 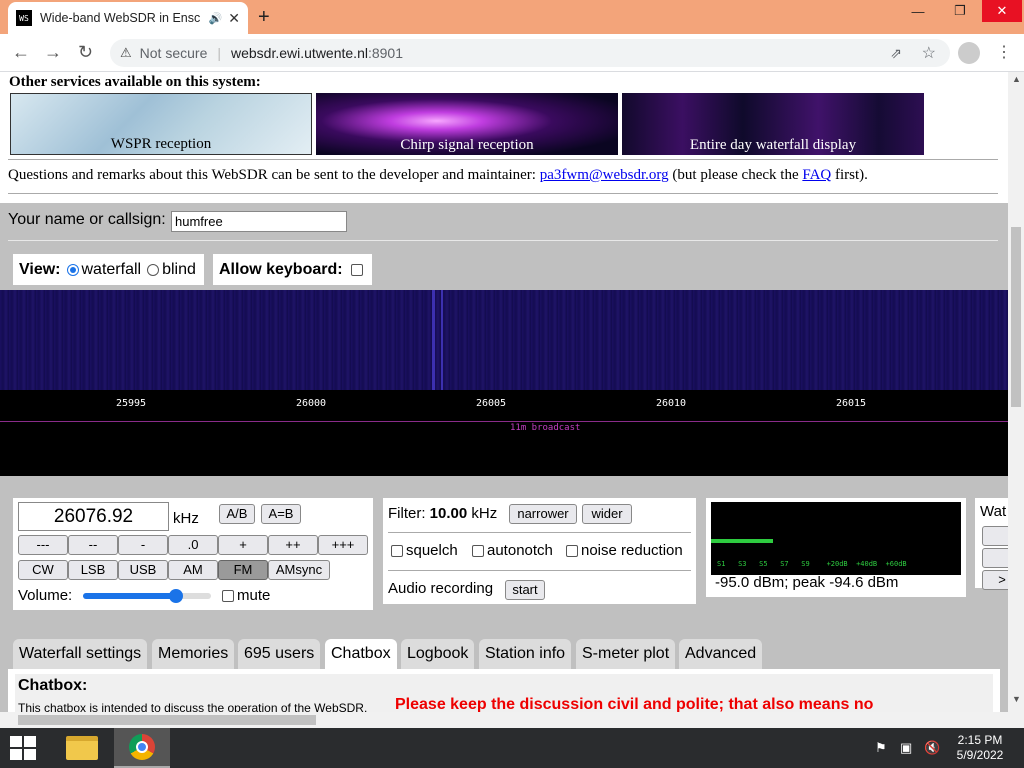 I want to click on squelch-label: squelch, so click(x=432, y=550).